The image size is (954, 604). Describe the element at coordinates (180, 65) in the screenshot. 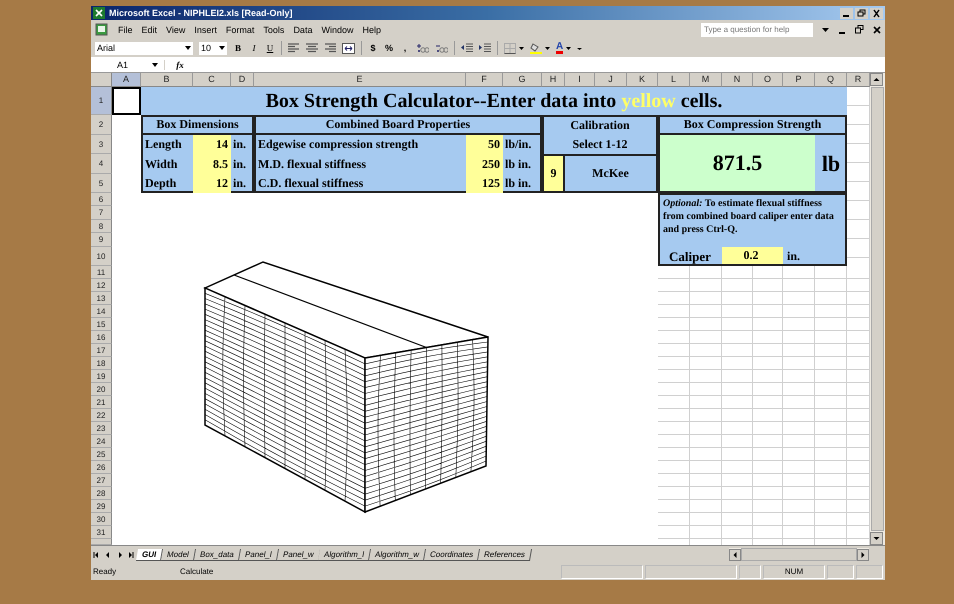

I see `insert-function-button: fx` at that location.